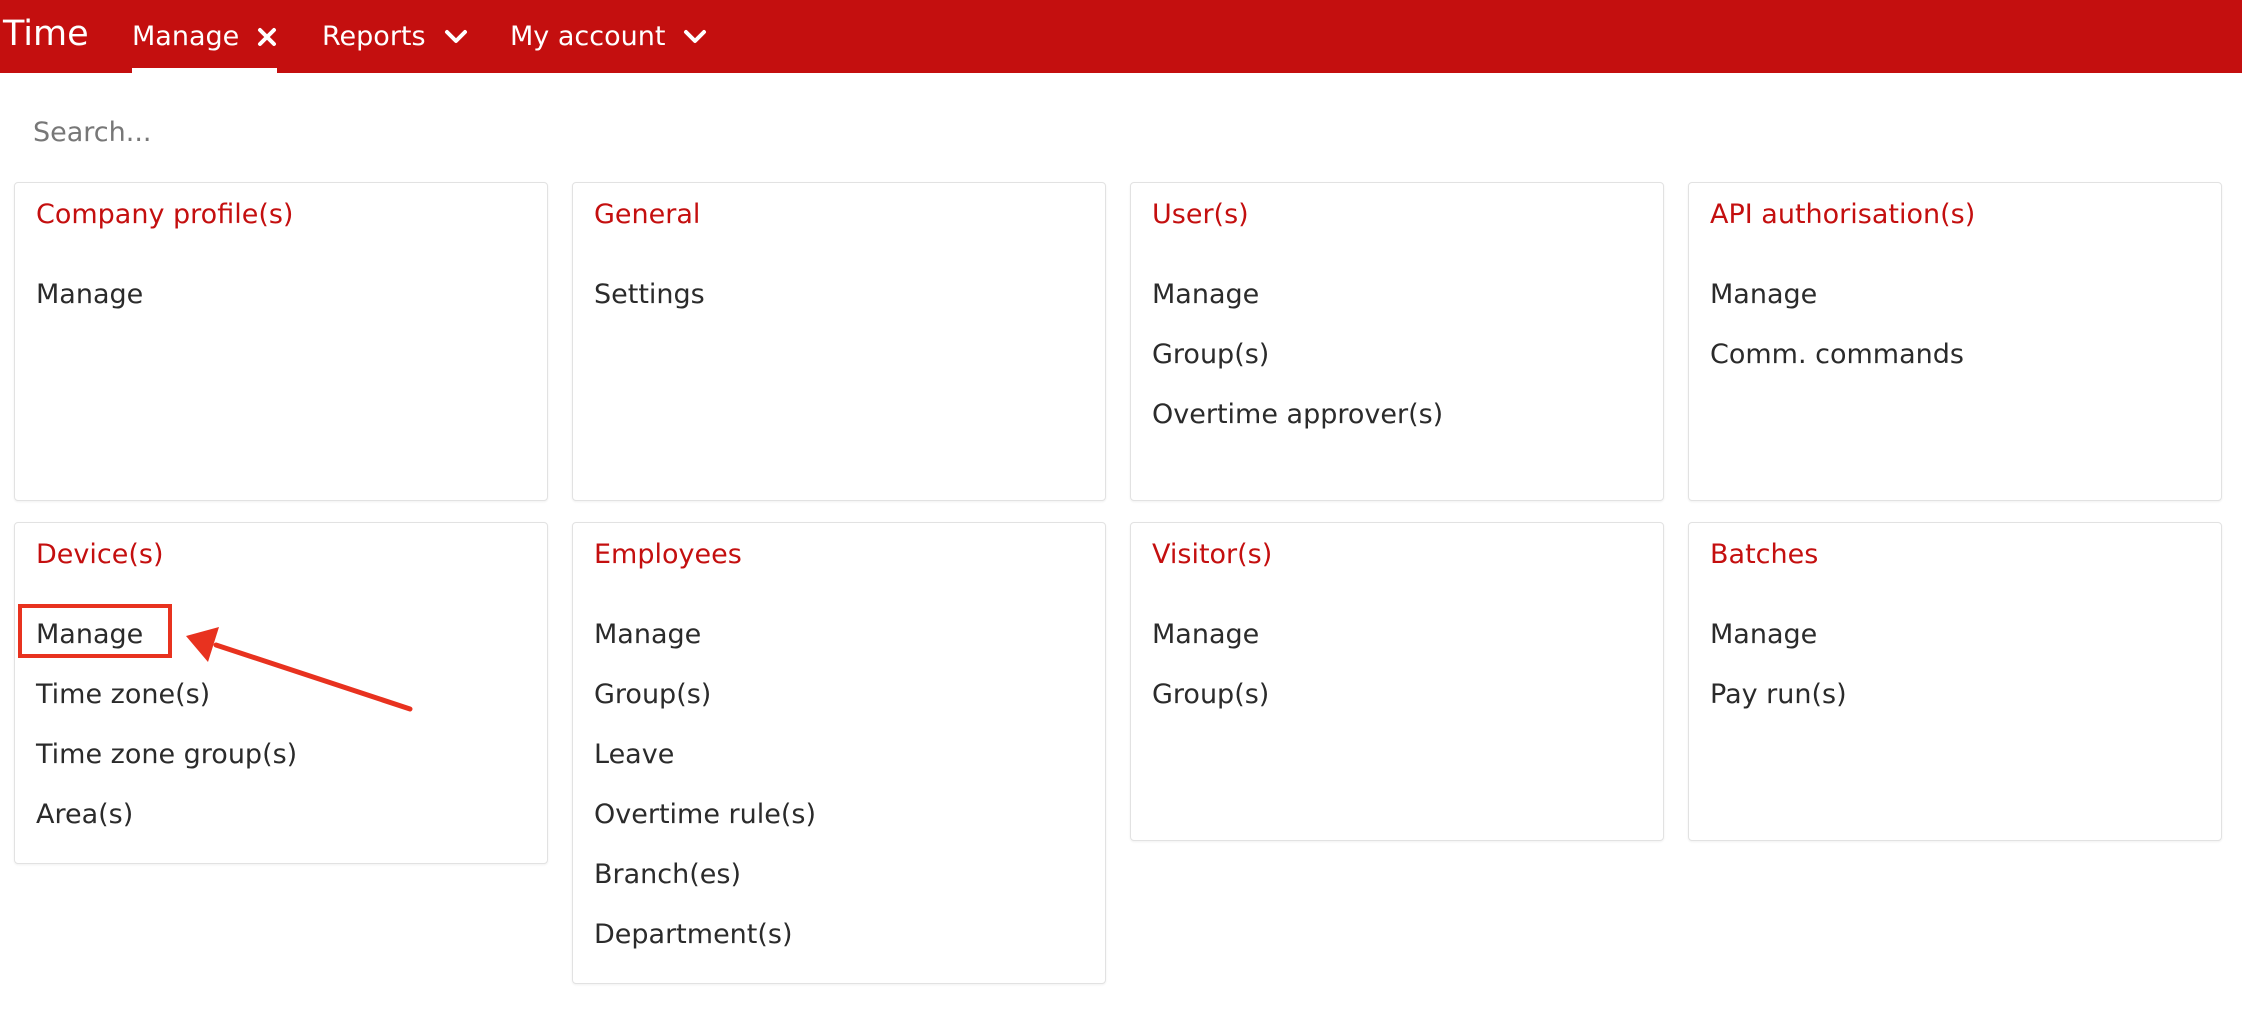  I want to click on app-title: Time, so click(46, 34).